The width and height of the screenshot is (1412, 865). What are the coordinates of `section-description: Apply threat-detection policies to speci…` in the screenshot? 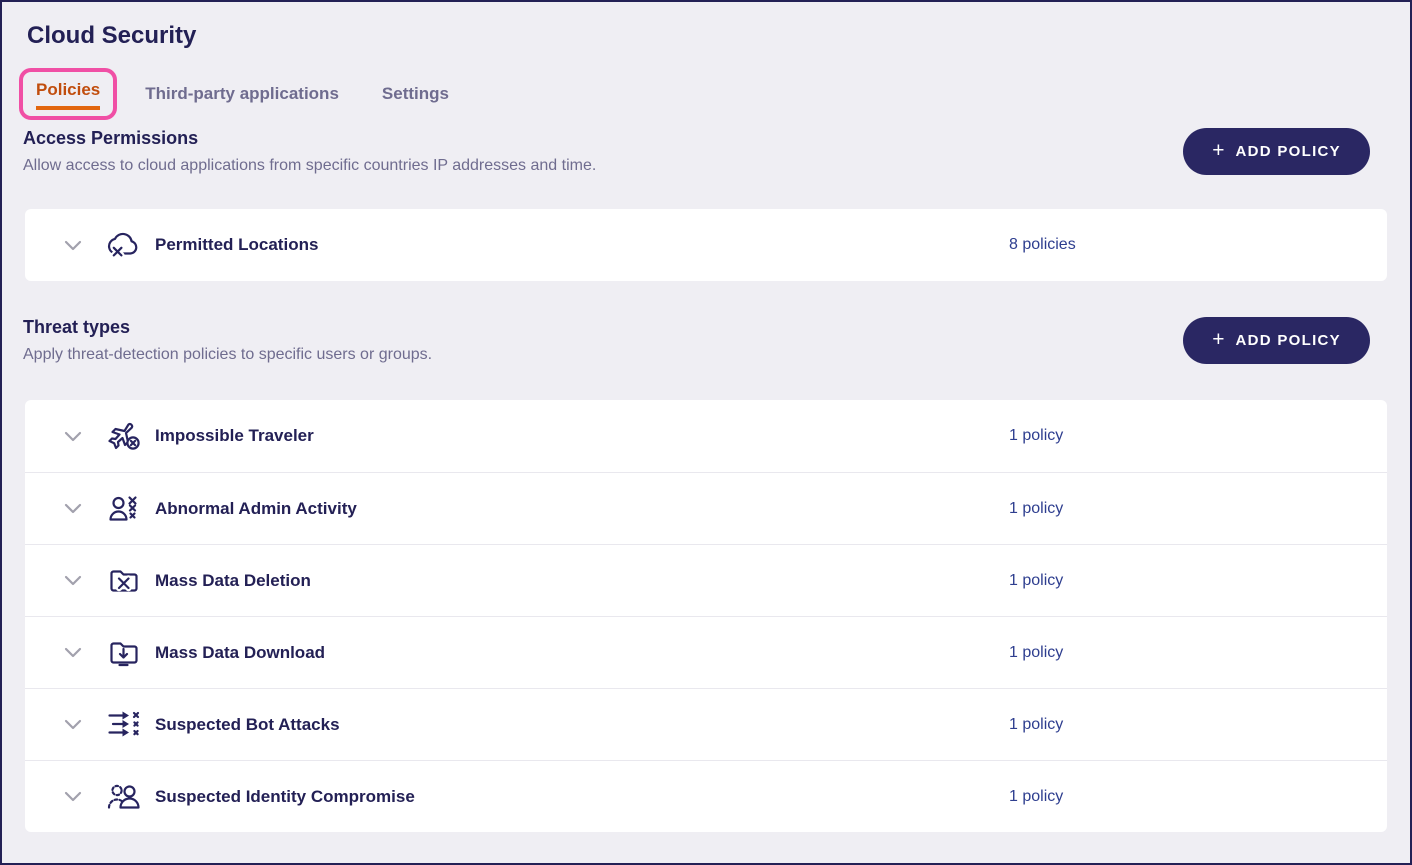 It's located at (228, 354).